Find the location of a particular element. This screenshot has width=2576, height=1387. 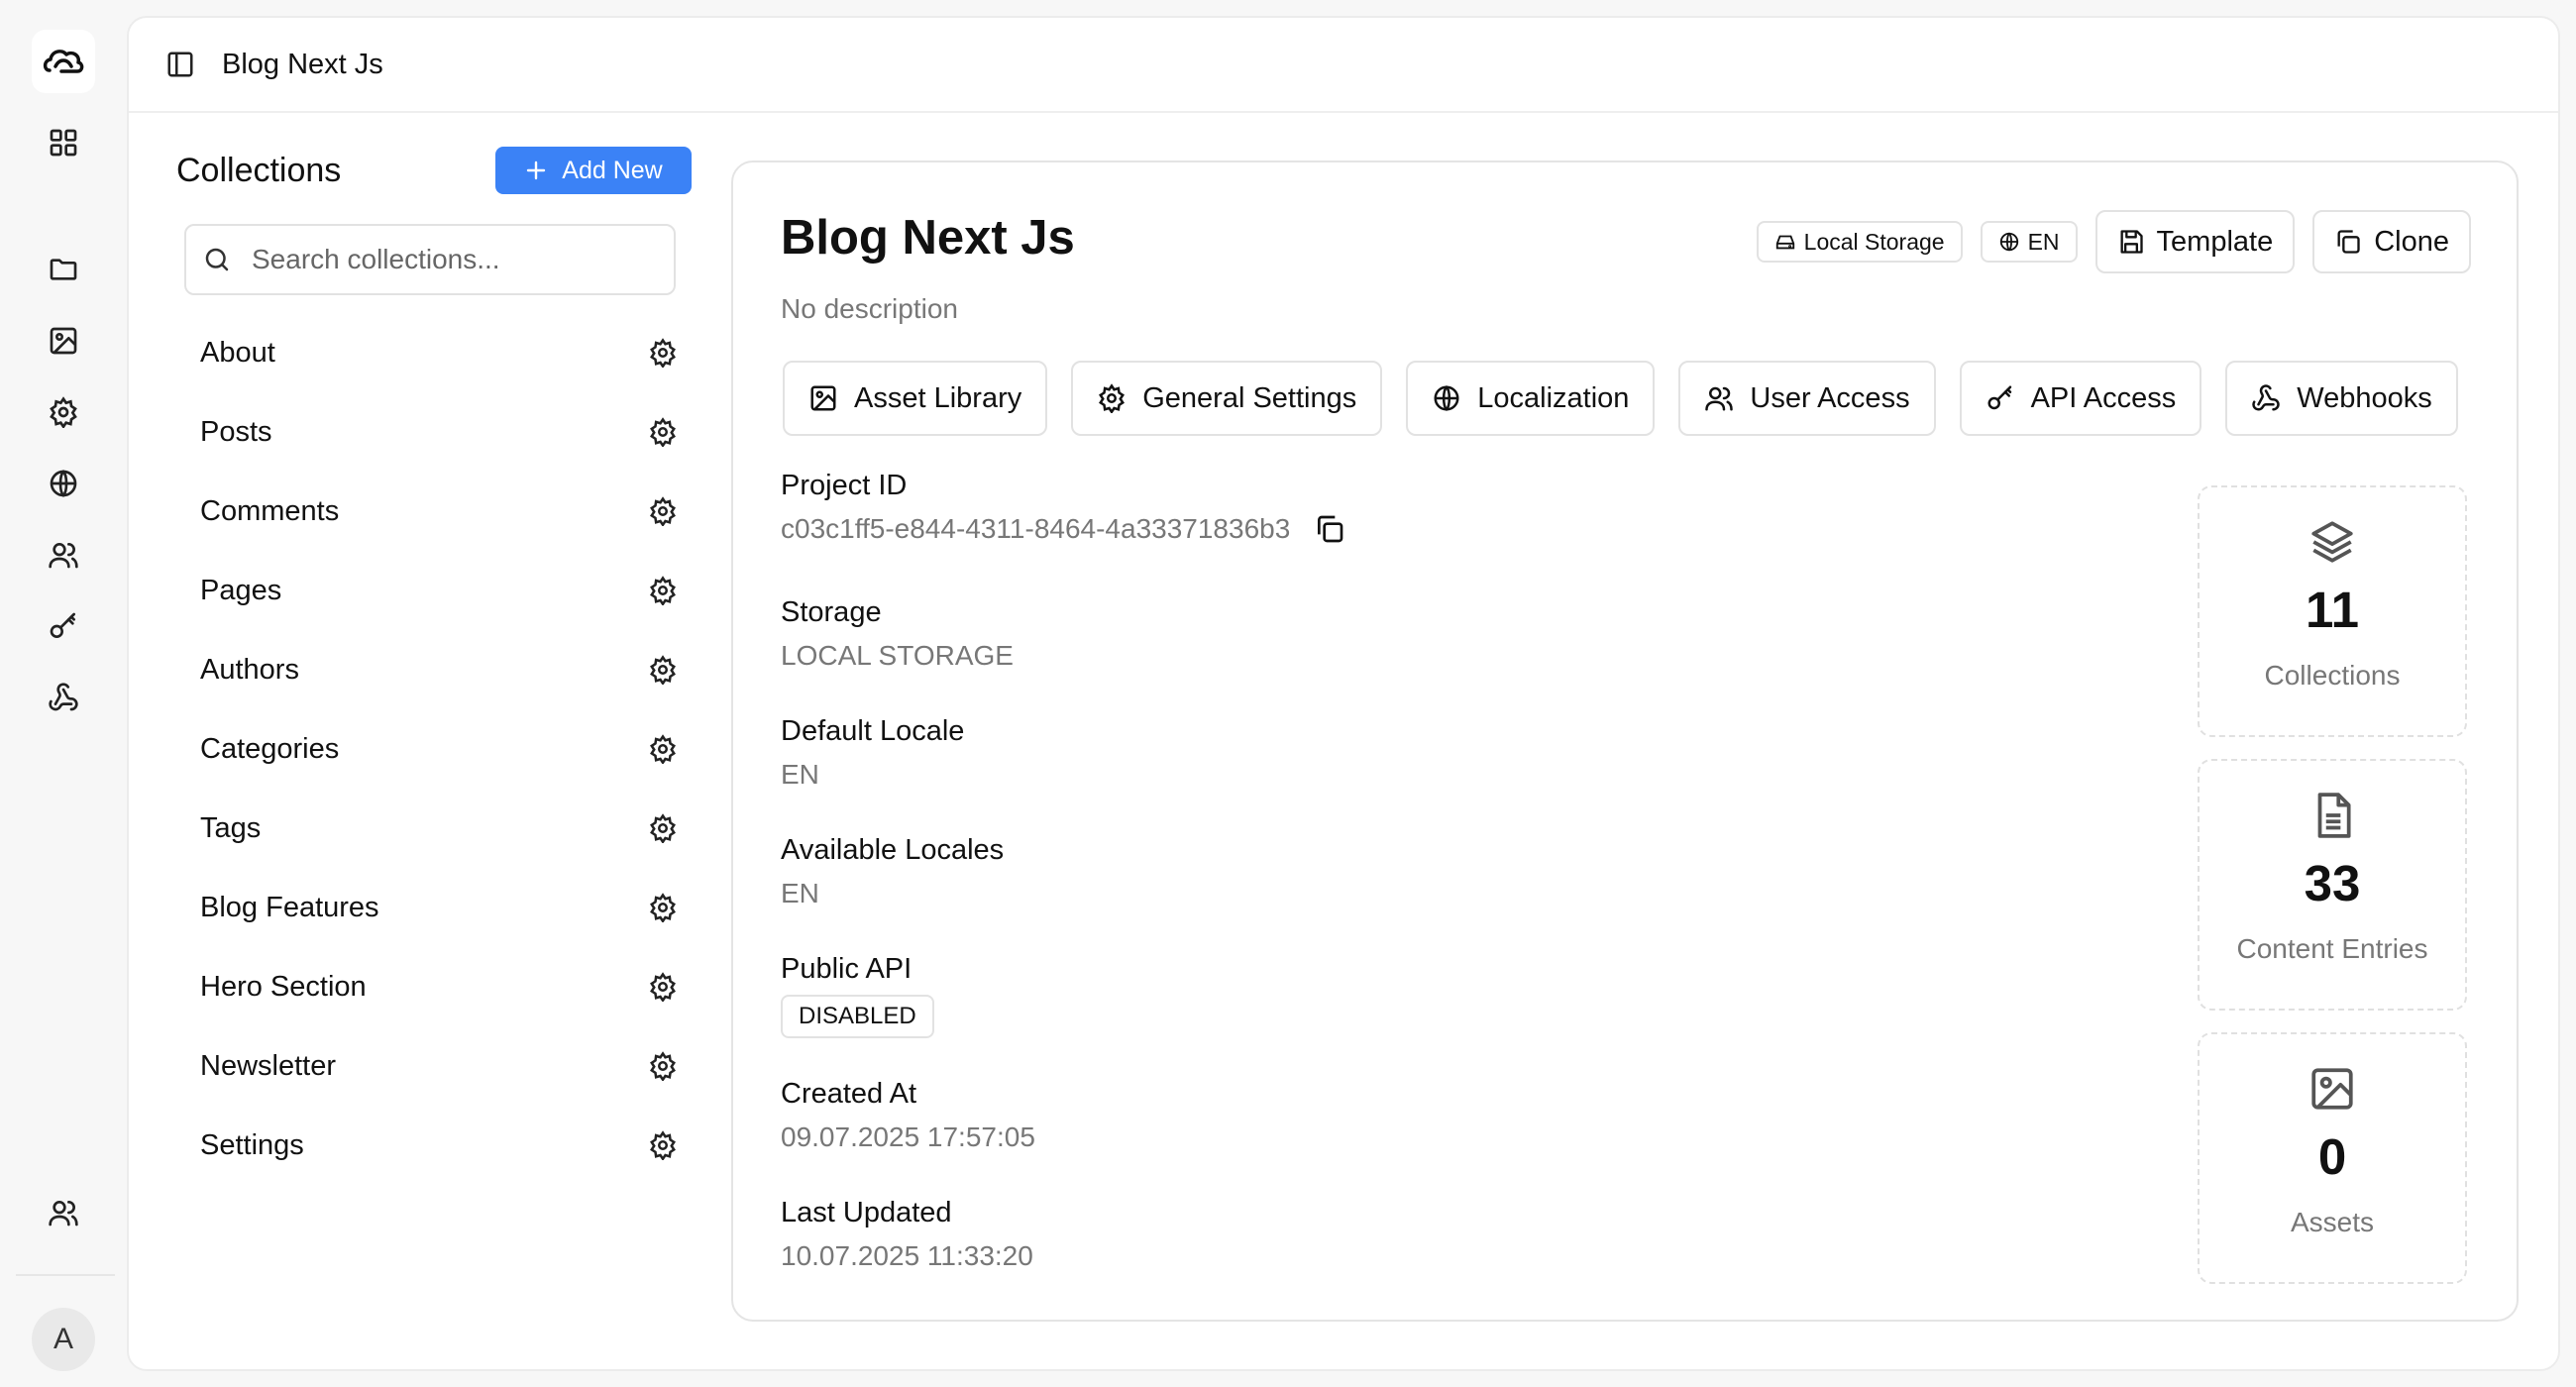

tab-label: User Access is located at coordinates (1830, 397).